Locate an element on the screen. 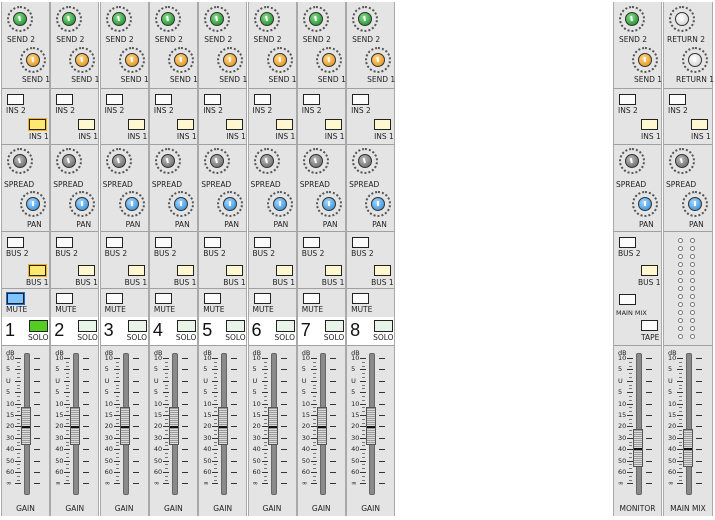 Image resolution: width=715 pixels, height=520 pixels. monitor-tape-button is located at coordinates (649, 325).